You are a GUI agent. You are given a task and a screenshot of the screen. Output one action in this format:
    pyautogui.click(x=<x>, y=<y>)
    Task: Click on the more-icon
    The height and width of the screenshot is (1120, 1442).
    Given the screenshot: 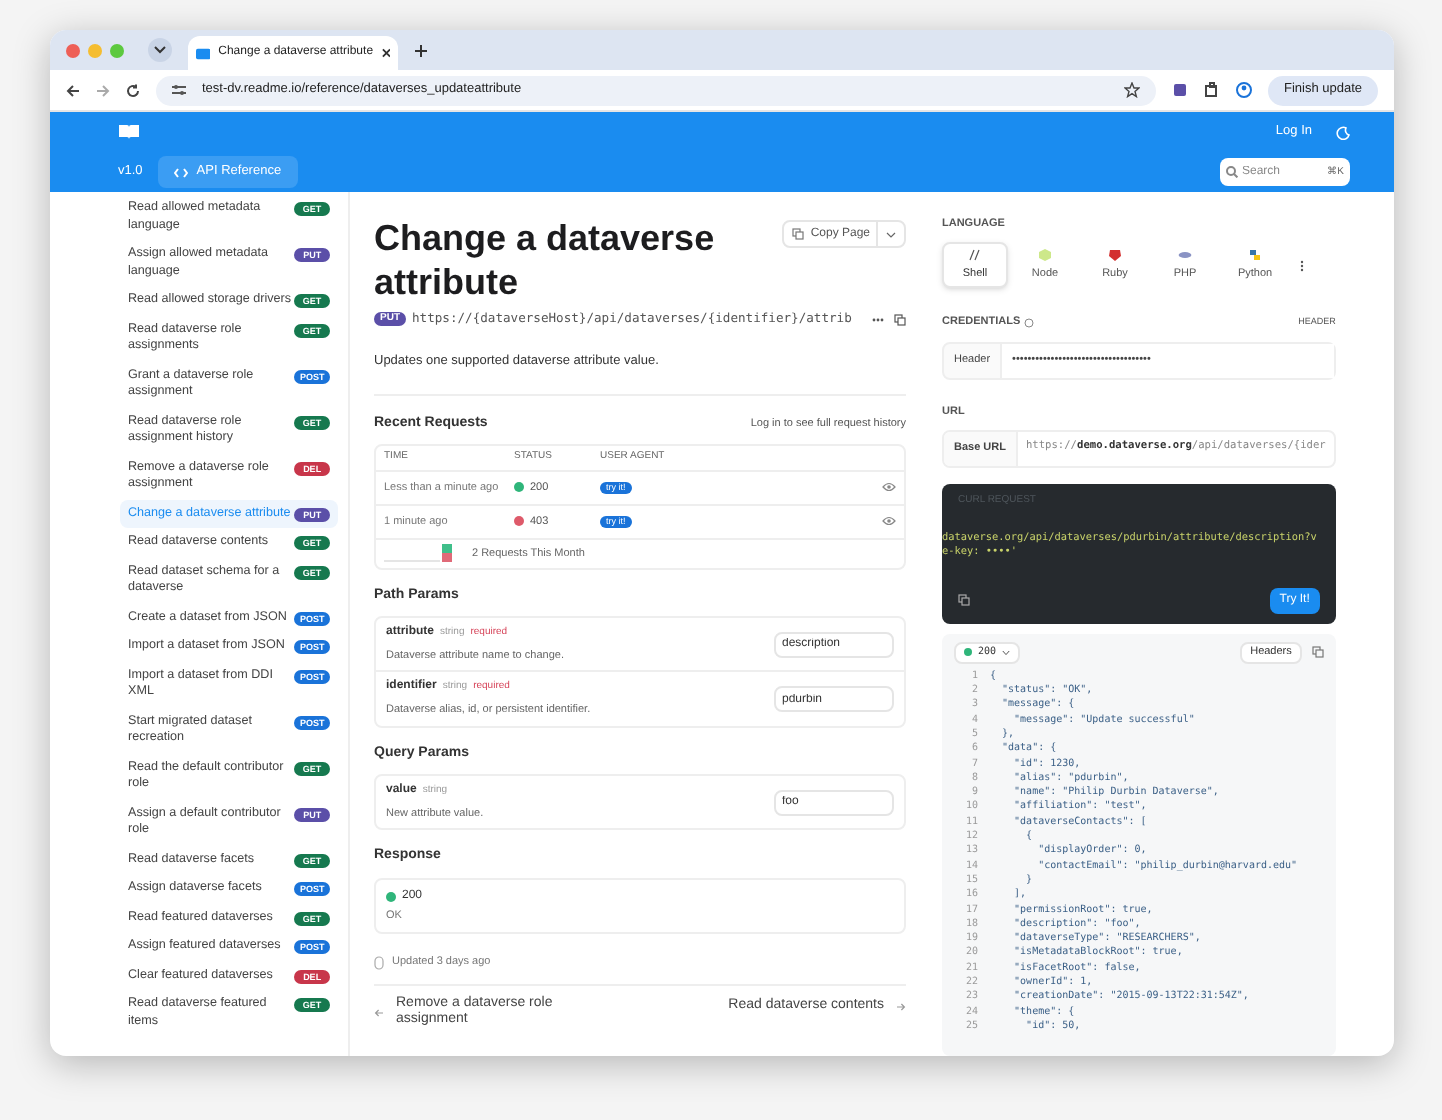 What is the action you would take?
    pyautogui.click(x=878, y=319)
    